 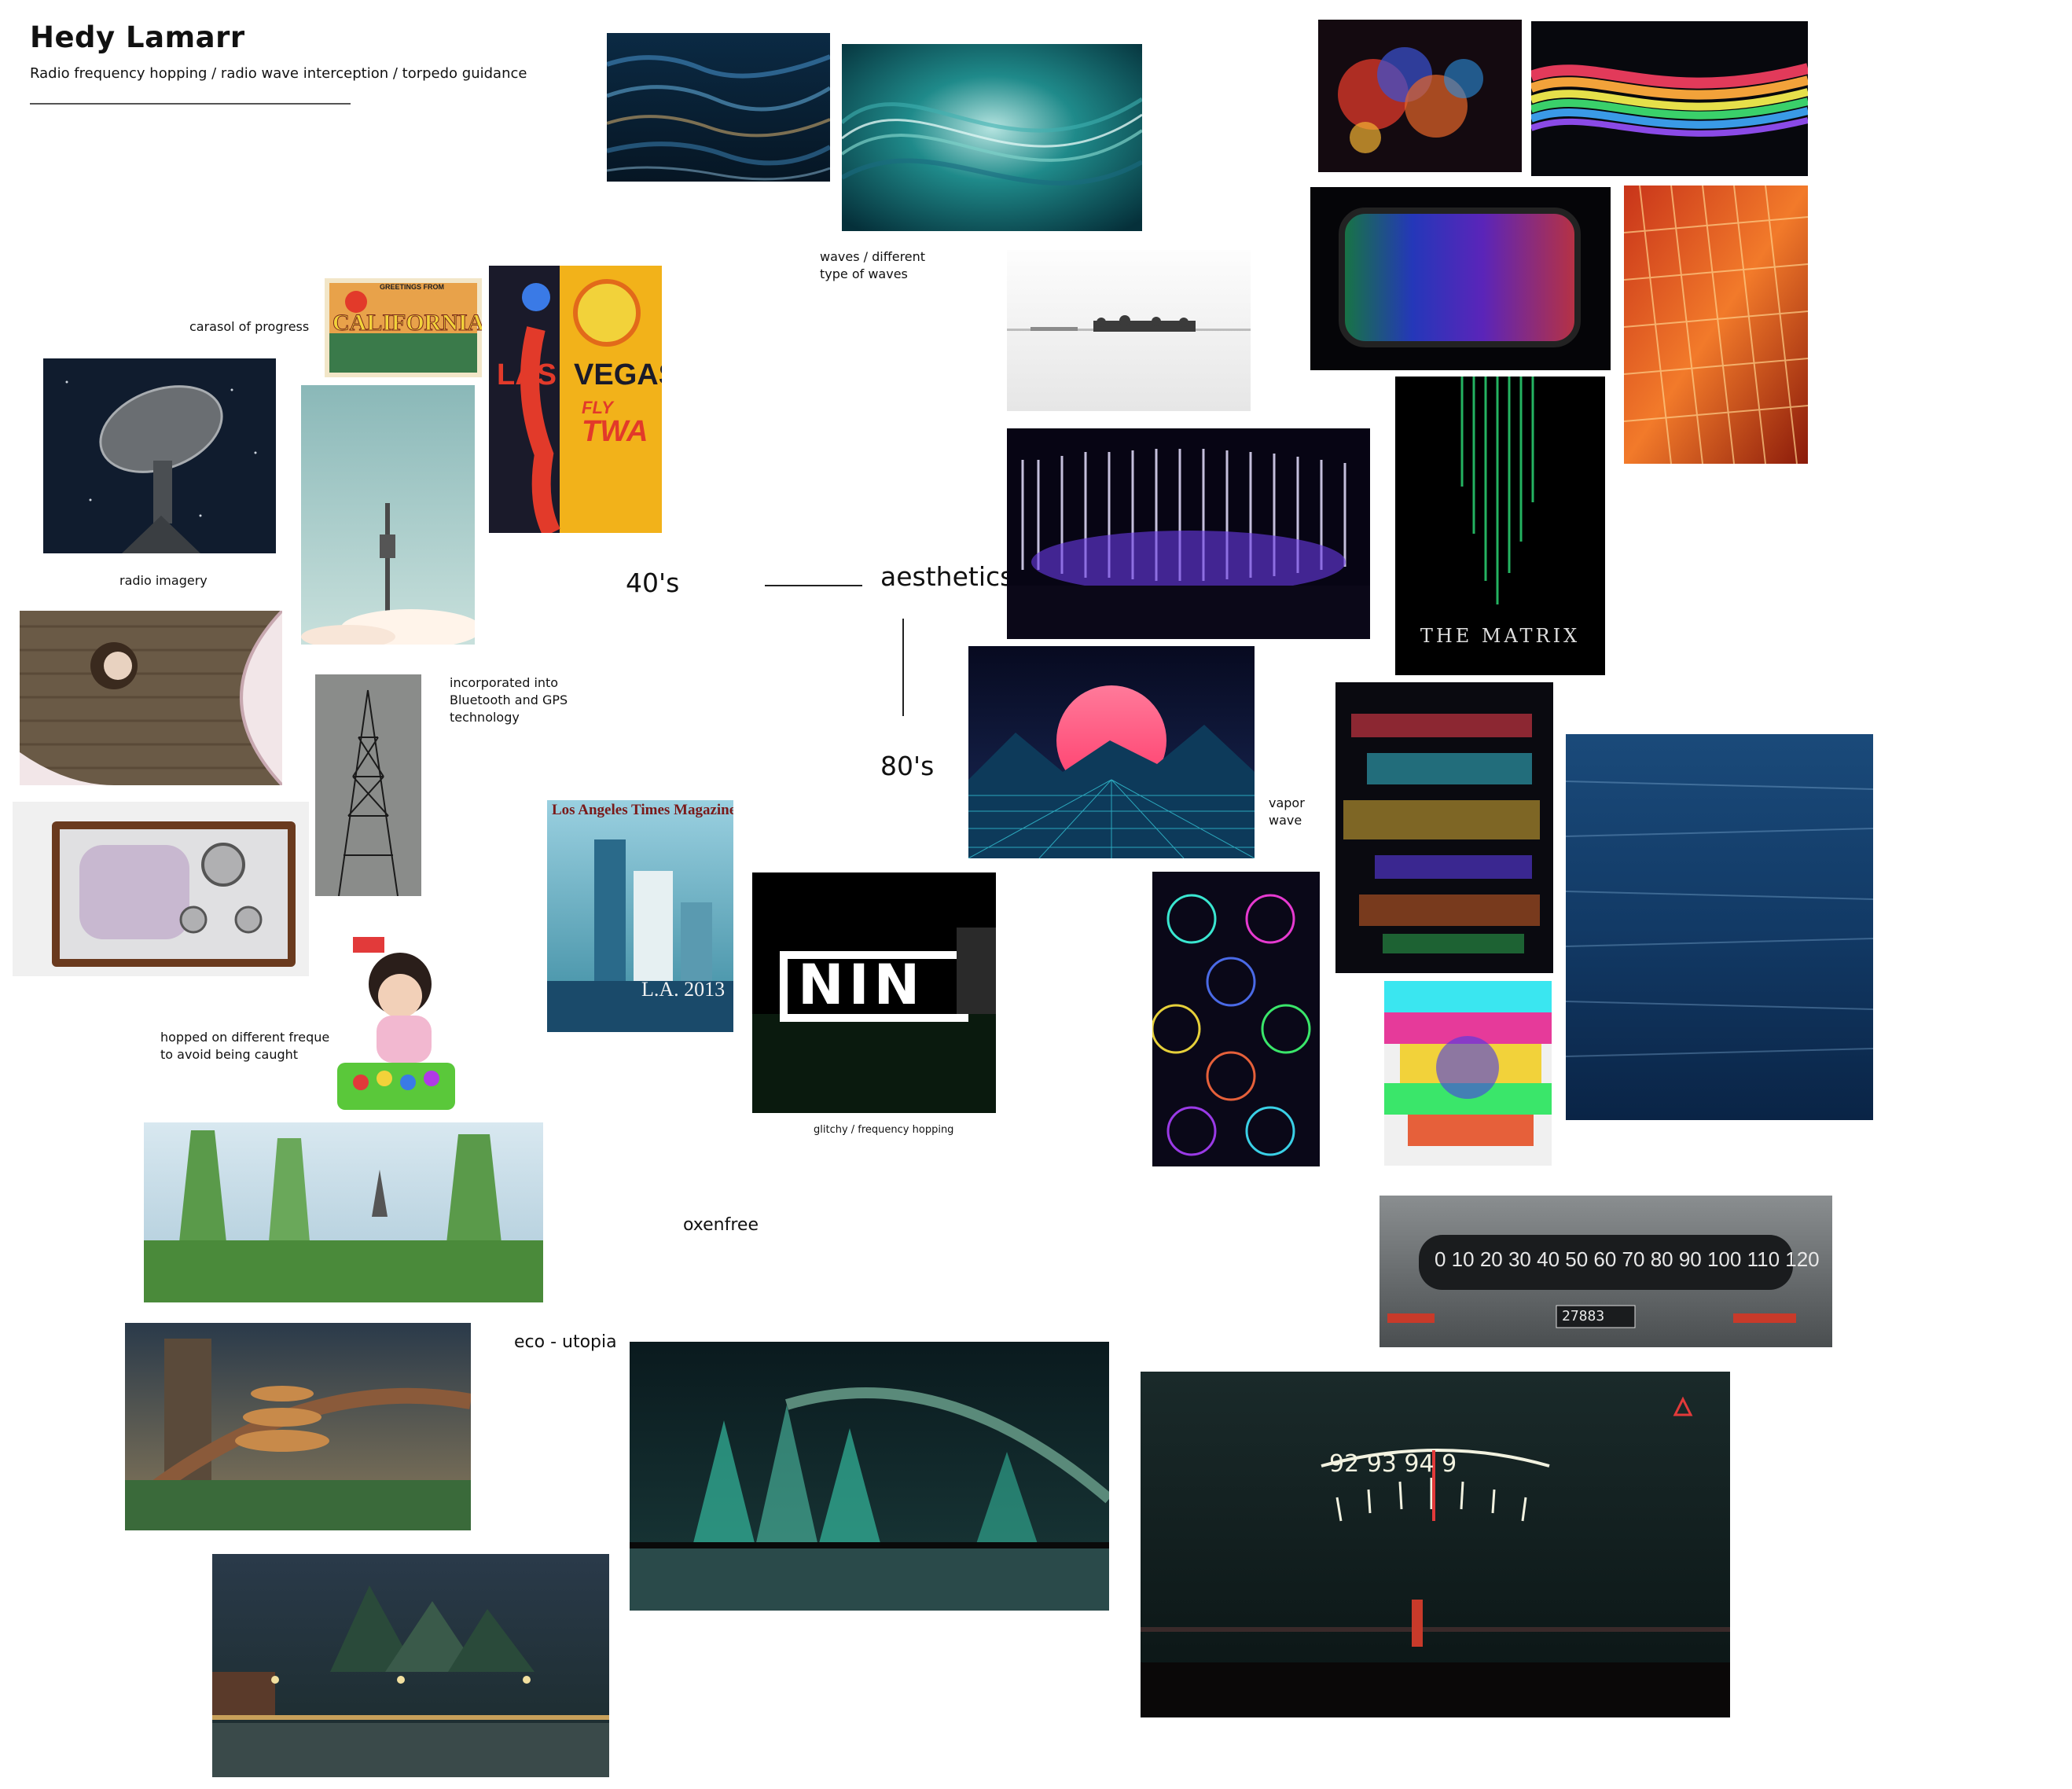 I want to click on satellite-dish-photo, so click(x=159, y=455).